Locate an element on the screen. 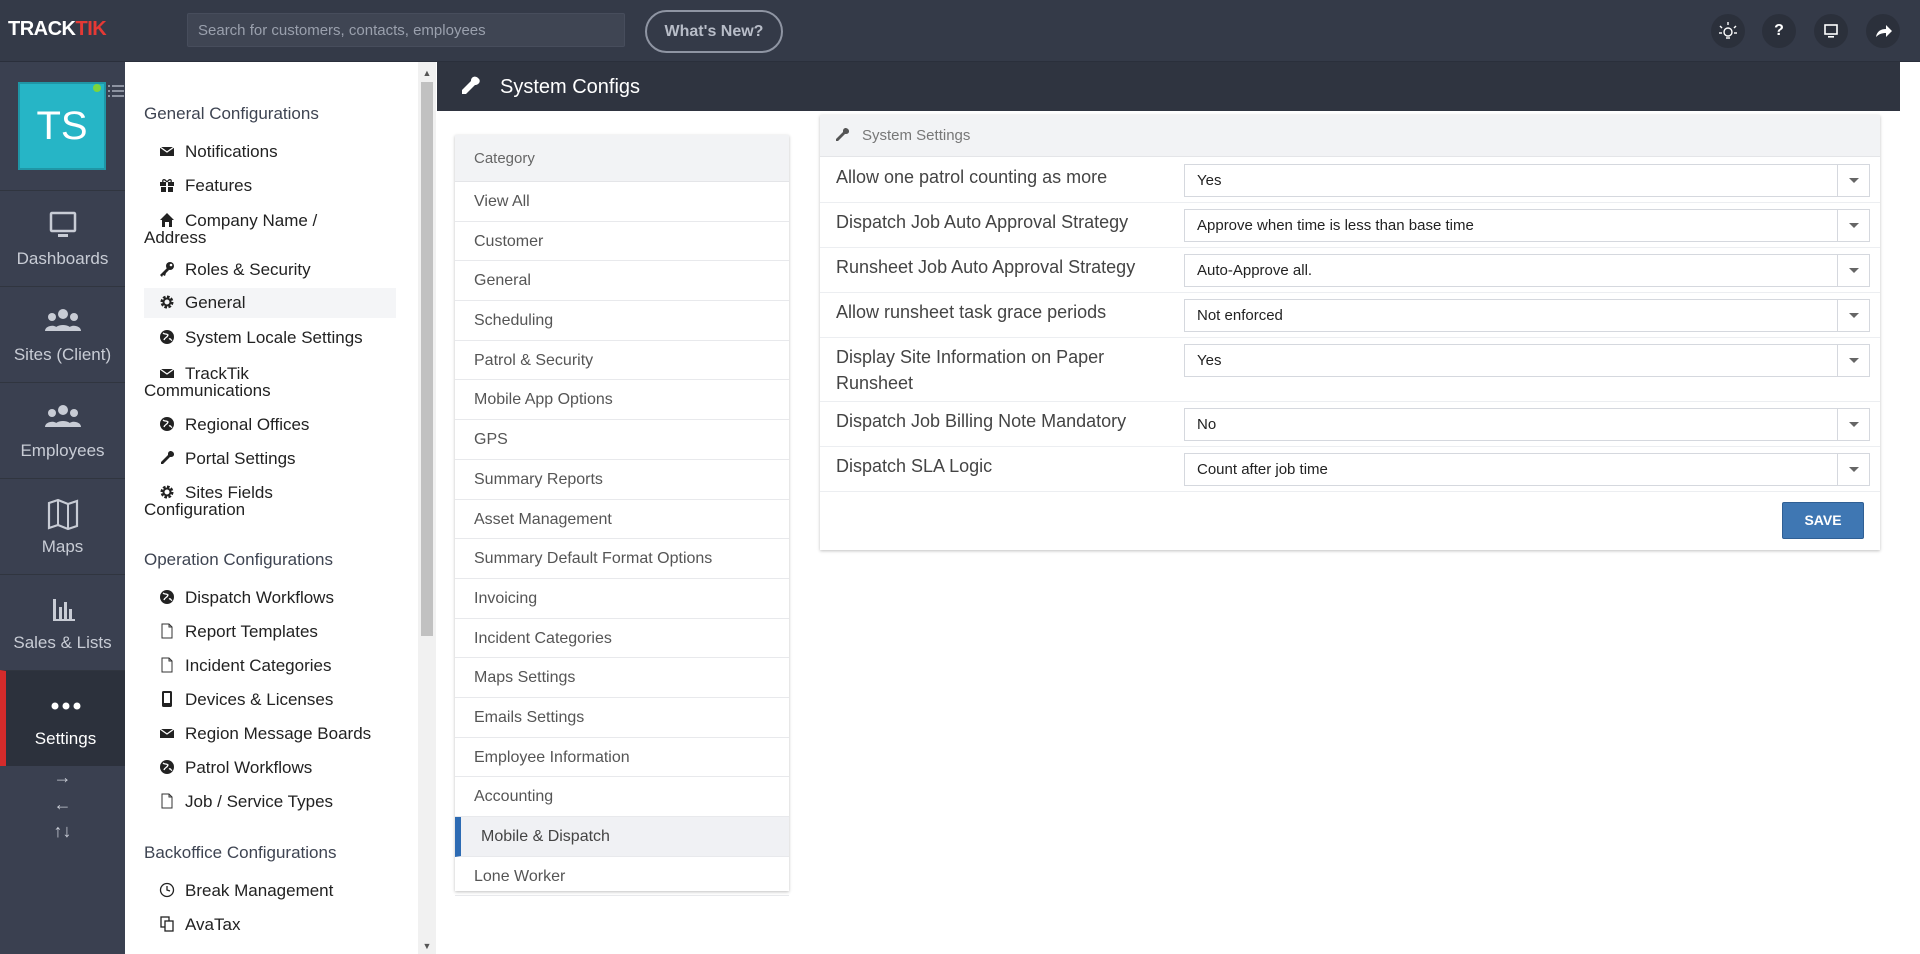 This screenshot has width=1920, height=954. share-icon is located at coordinates (1883, 31).